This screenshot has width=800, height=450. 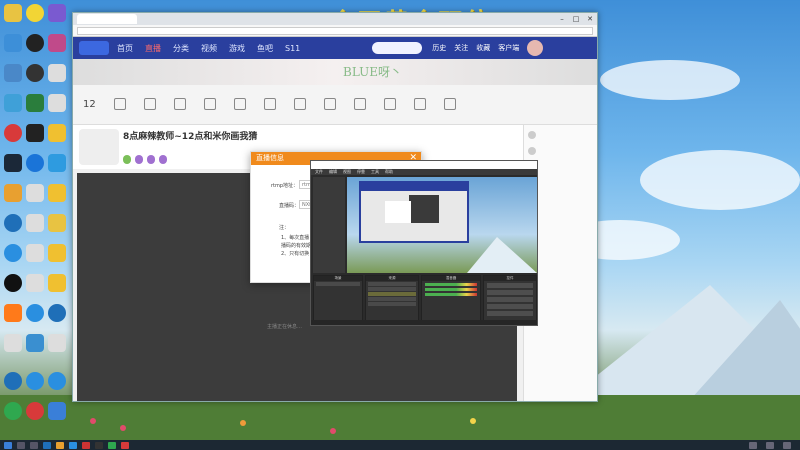 What do you see at coordinates (442, 225) in the screenshot?
I see `obs-preview` at bounding box center [442, 225].